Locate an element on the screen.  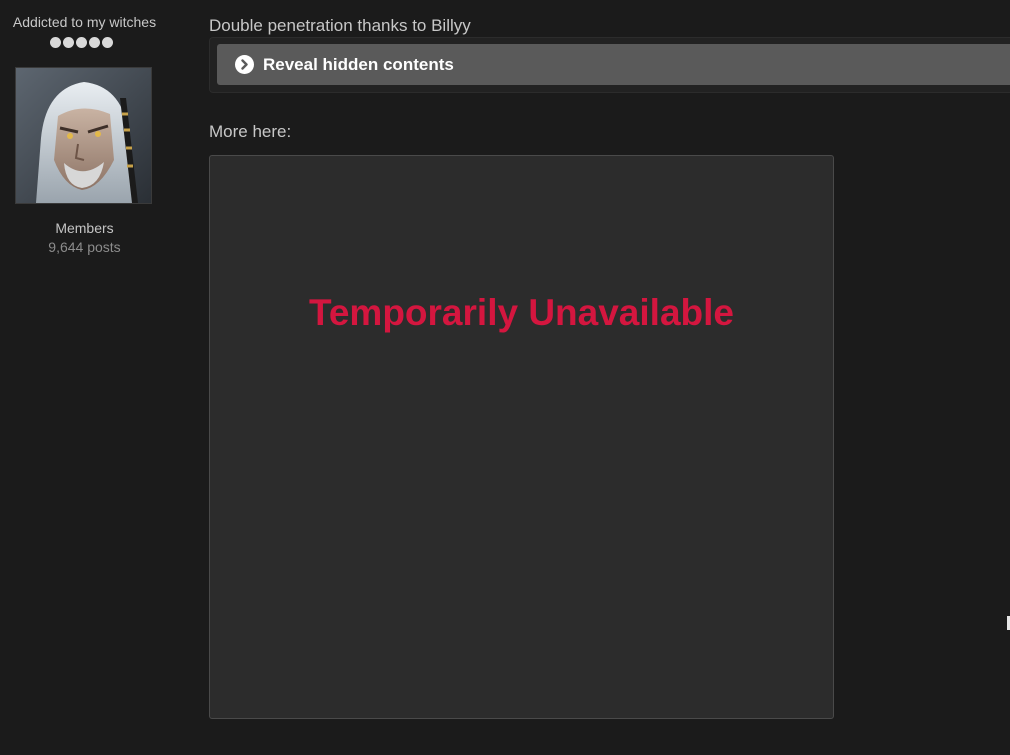
hidden-content-box: Reveal hidden contents is located at coordinates (609, 65).